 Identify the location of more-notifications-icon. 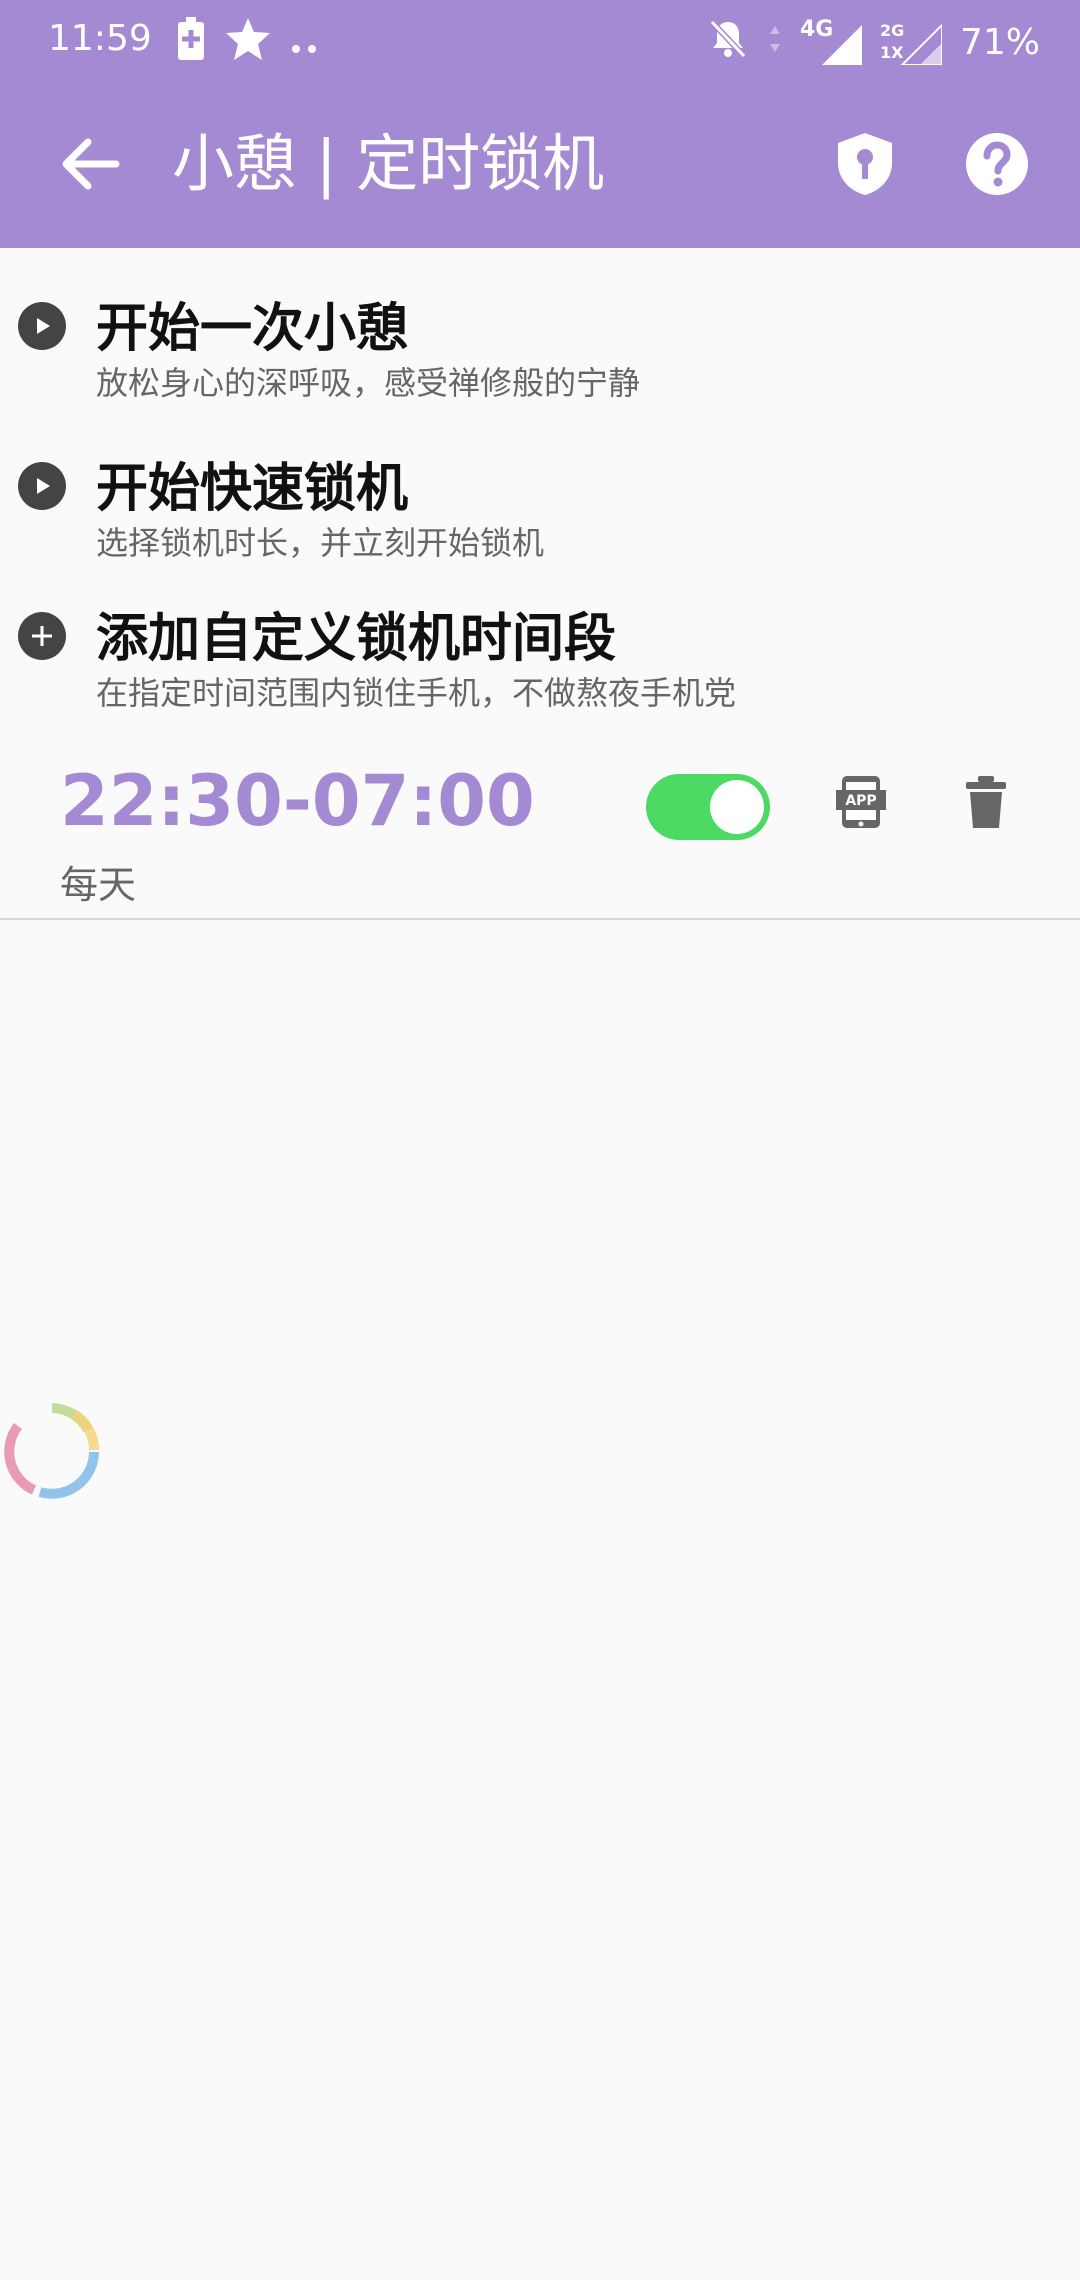
(305, 43).